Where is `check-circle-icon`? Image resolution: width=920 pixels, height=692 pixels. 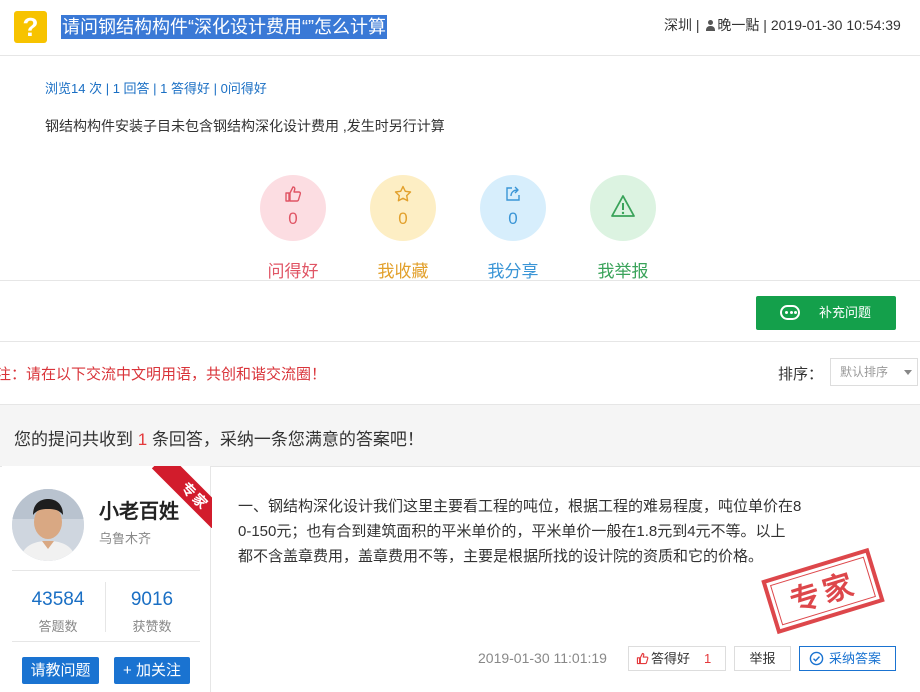
check-circle-icon is located at coordinates (816, 658).